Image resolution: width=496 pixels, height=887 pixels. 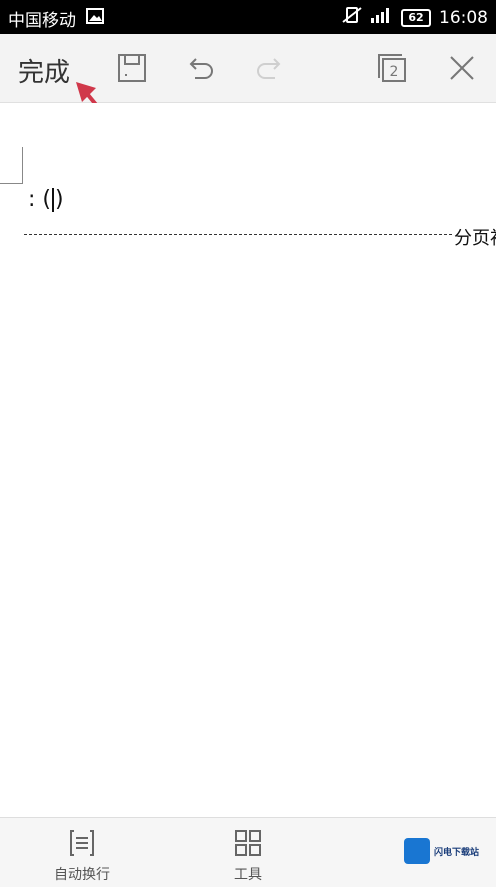 What do you see at coordinates (238, 234) in the screenshot?
I see `page-break-line` at bounding box center [238, 234].